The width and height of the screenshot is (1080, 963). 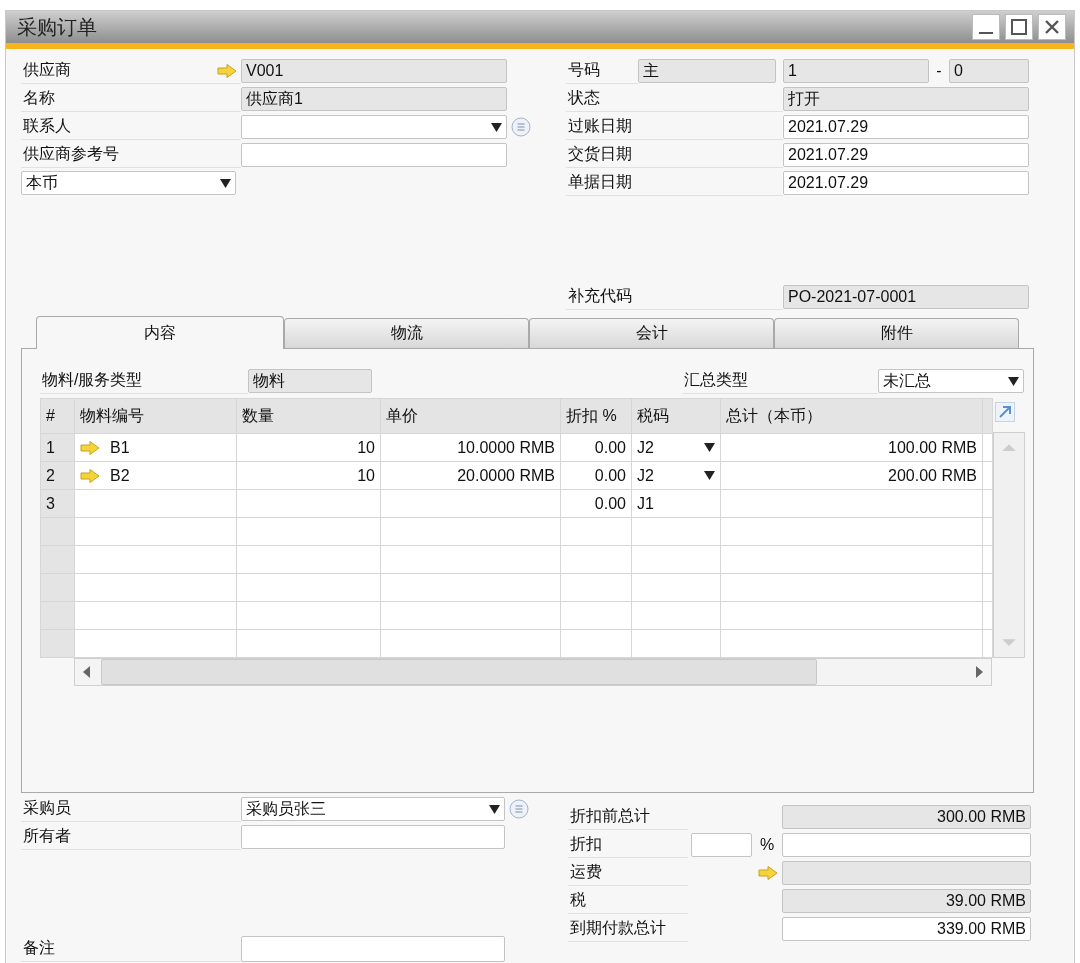 What do you see at coordinates (674, 297) in the screenshot?
I see `field-label: 补充代码` at bounding box center [674, 297].